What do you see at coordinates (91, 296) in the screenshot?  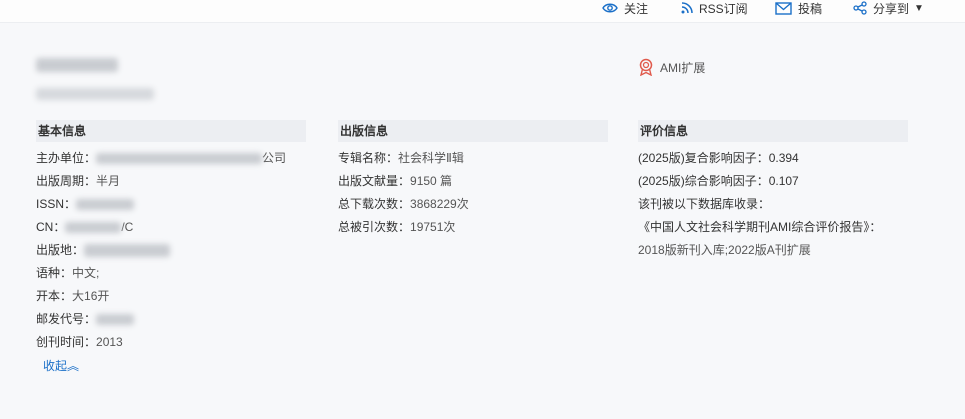 I see `format-value: 大16开` at bounding box center [91, 296].